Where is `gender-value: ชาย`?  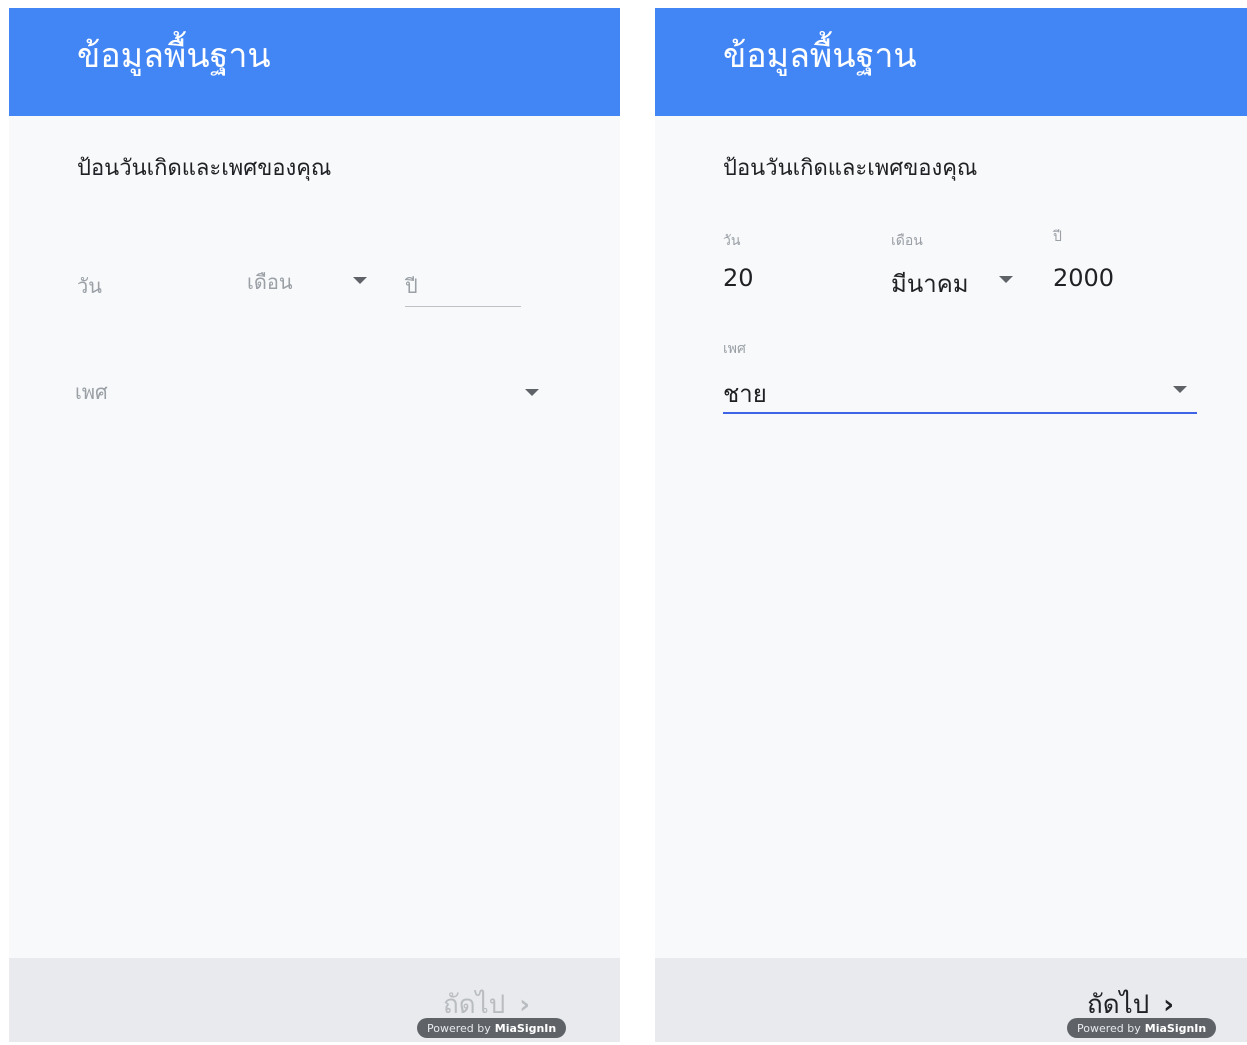
gender-value: ชาย is located at coordinates (745, 394).